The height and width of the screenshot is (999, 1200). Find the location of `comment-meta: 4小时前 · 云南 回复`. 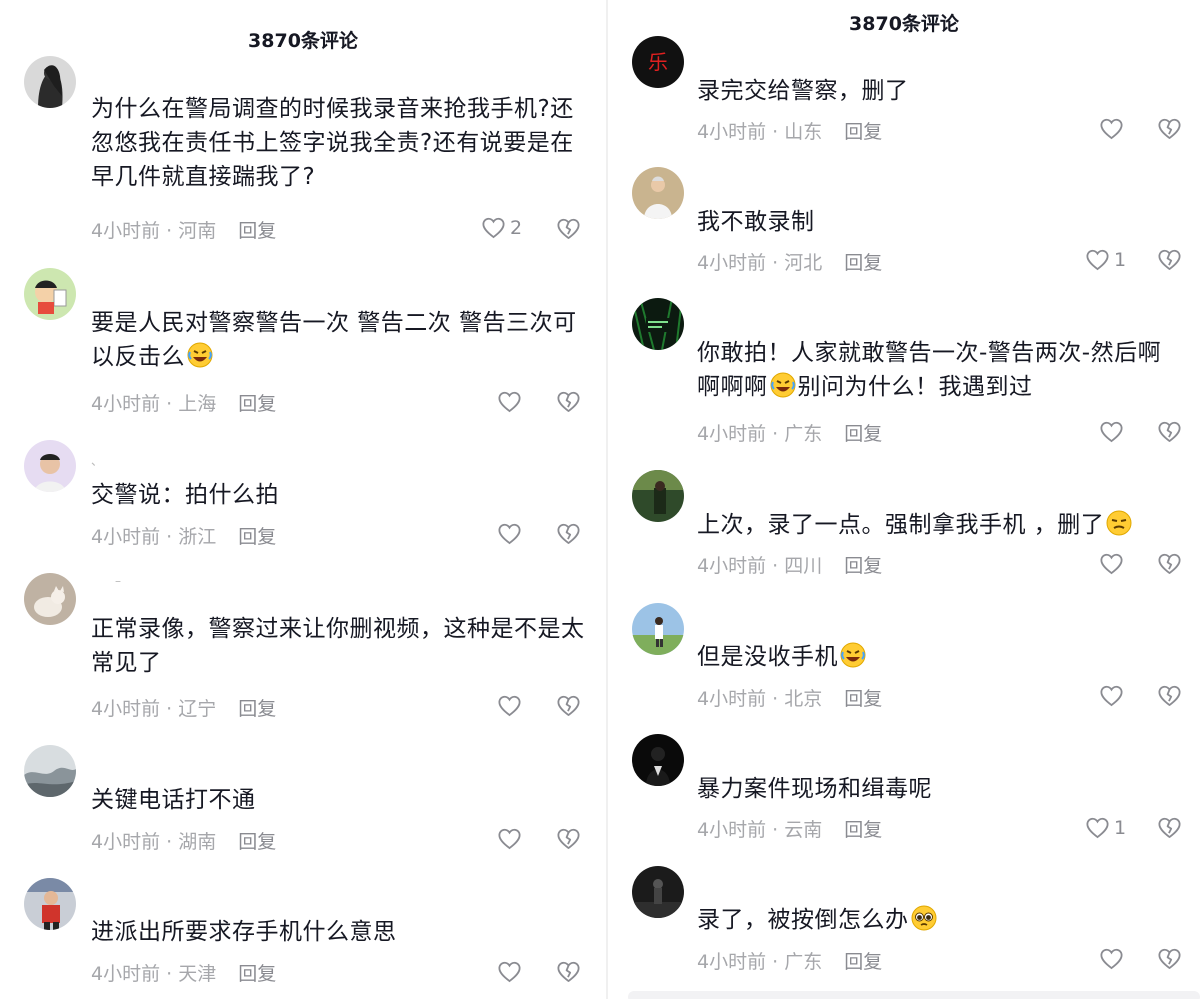

comment-meta: 4小时前 · 云南 回复 is located at coordinates (790, 830).